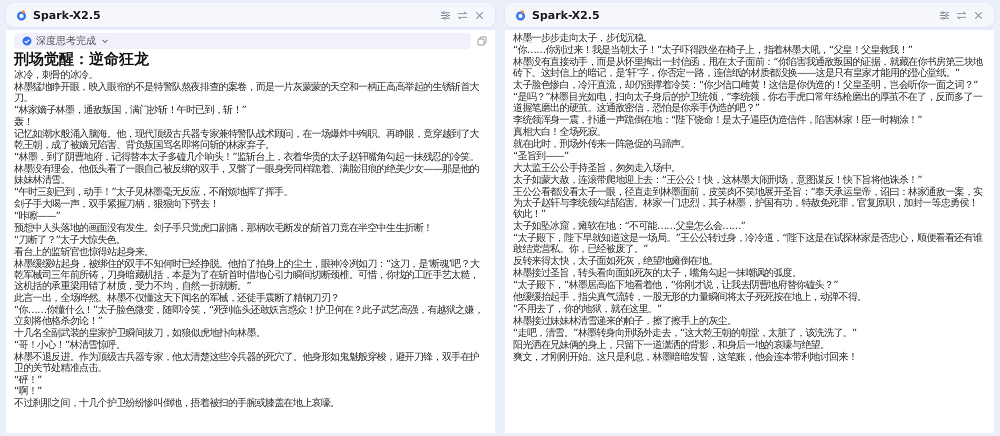 This screenshot has width=1000, height=436. I want to click on paragraph-text: 十几名全副武装的皇家护卫瞬间拔刀，如狼似虎地扑向林墨。, so click(140, 333).